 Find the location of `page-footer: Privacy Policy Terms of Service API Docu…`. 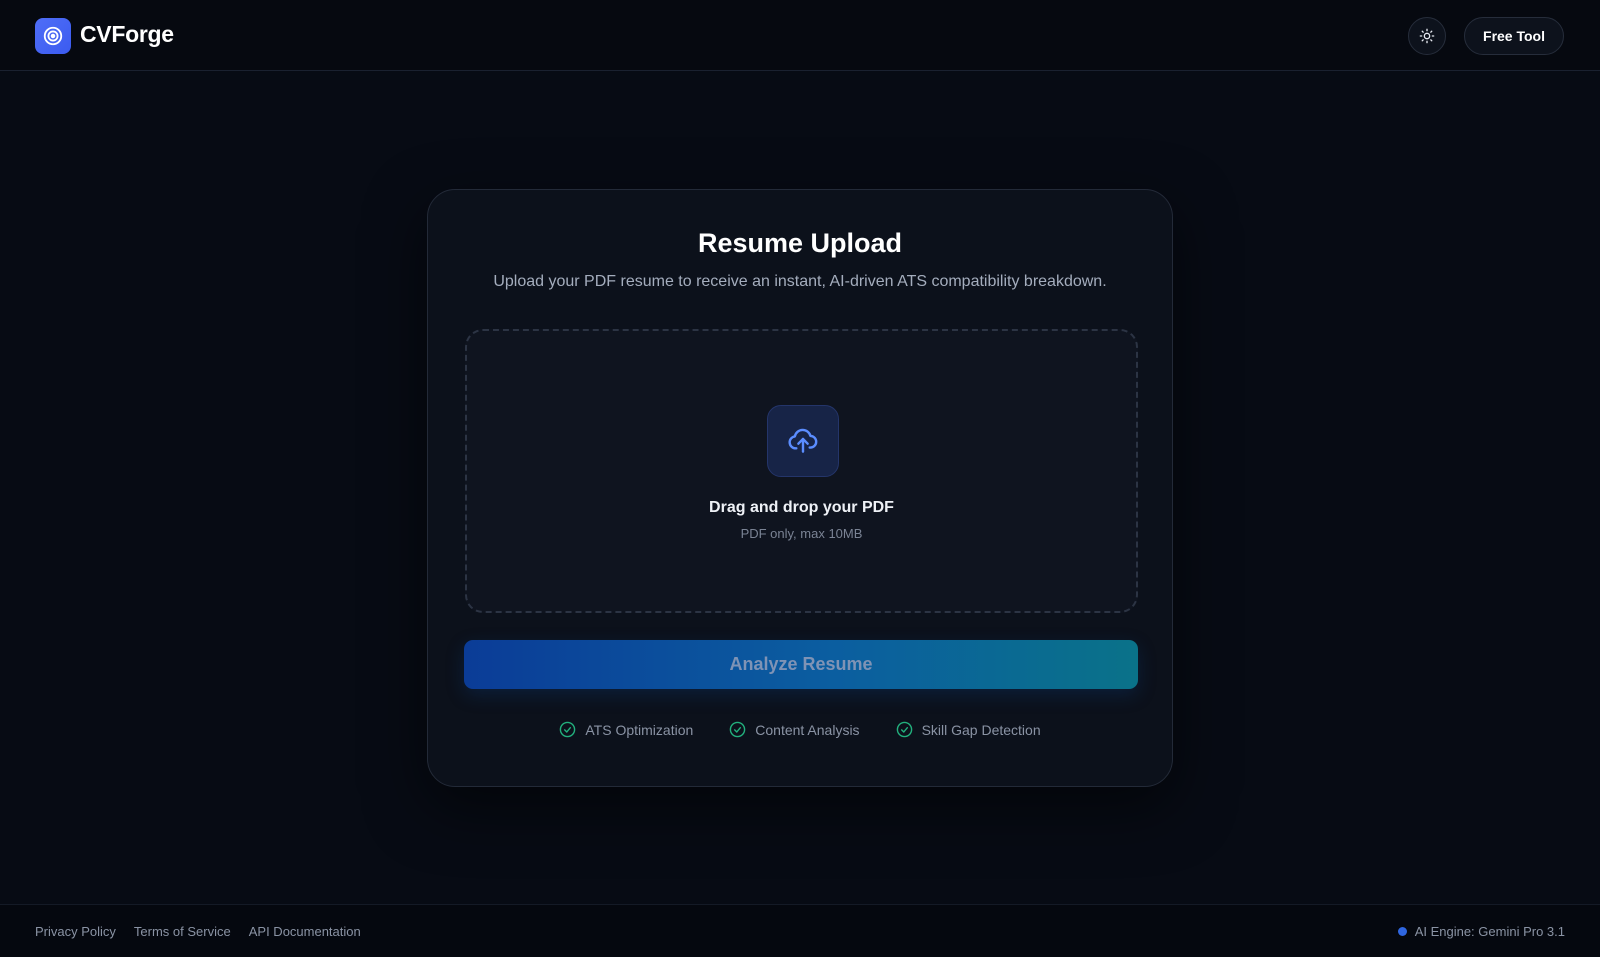

page-footer: Privacy Policy Terms of Service API Docu… is located at coordinates (800, 930).